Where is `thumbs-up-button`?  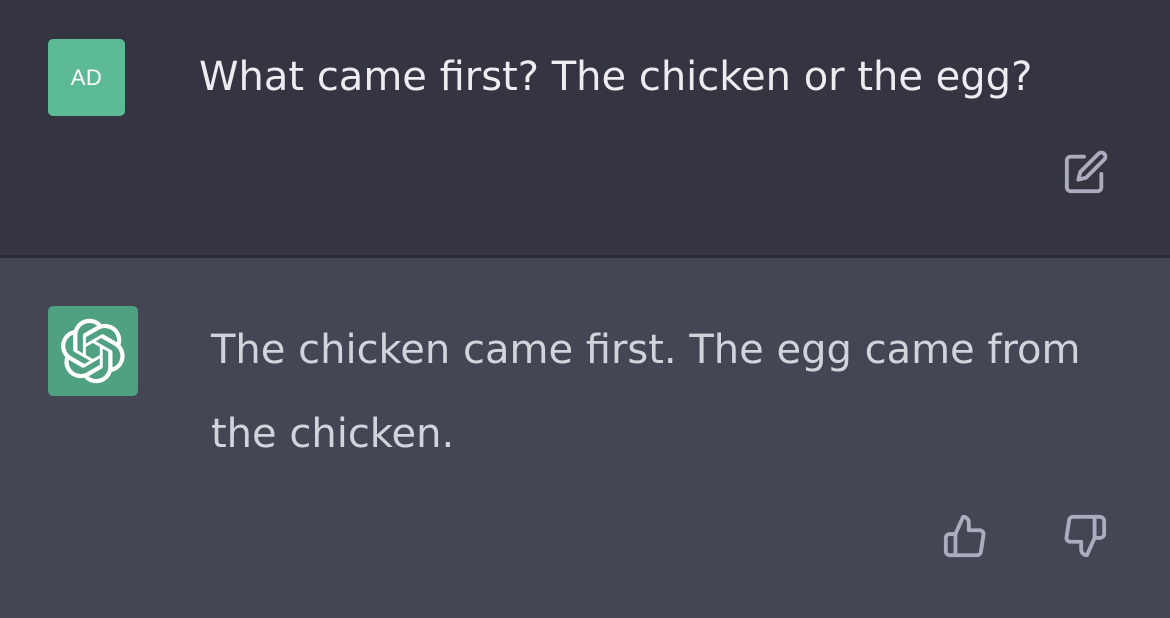
thumbs-up-button is located at coordinates (965, 536).